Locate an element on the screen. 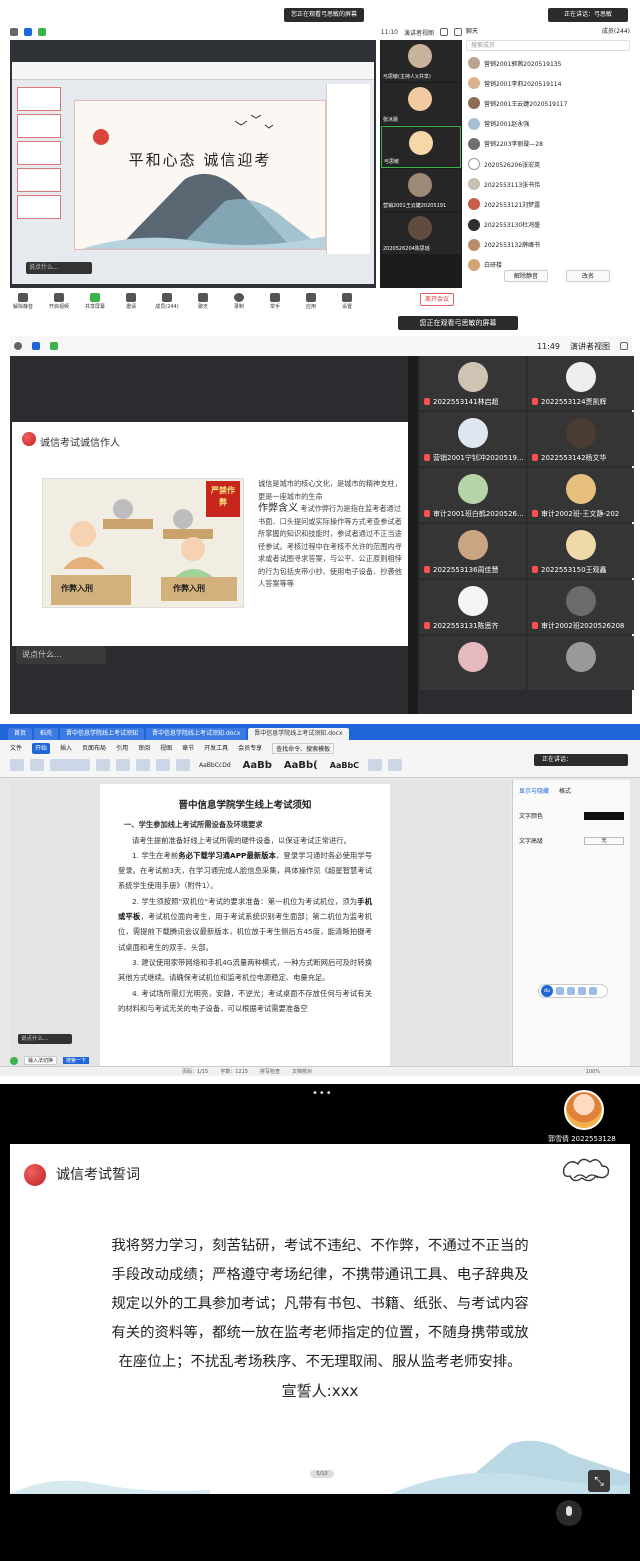 This screenshot has height=1561, width=640. video-tile: 2022553142杨文华 is located at coordinates (581, 439).